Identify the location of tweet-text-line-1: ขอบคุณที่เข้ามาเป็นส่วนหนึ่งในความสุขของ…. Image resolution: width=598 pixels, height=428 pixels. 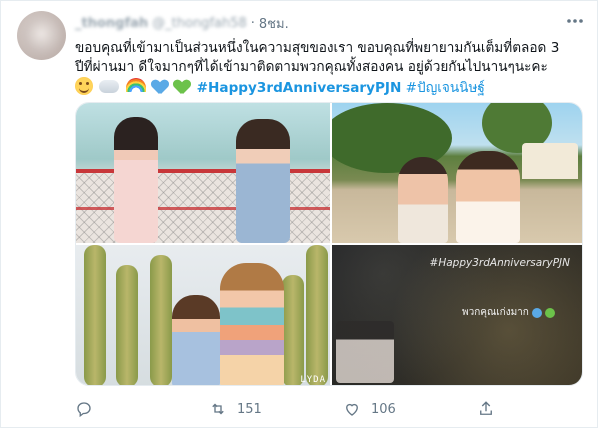
(317, 48).